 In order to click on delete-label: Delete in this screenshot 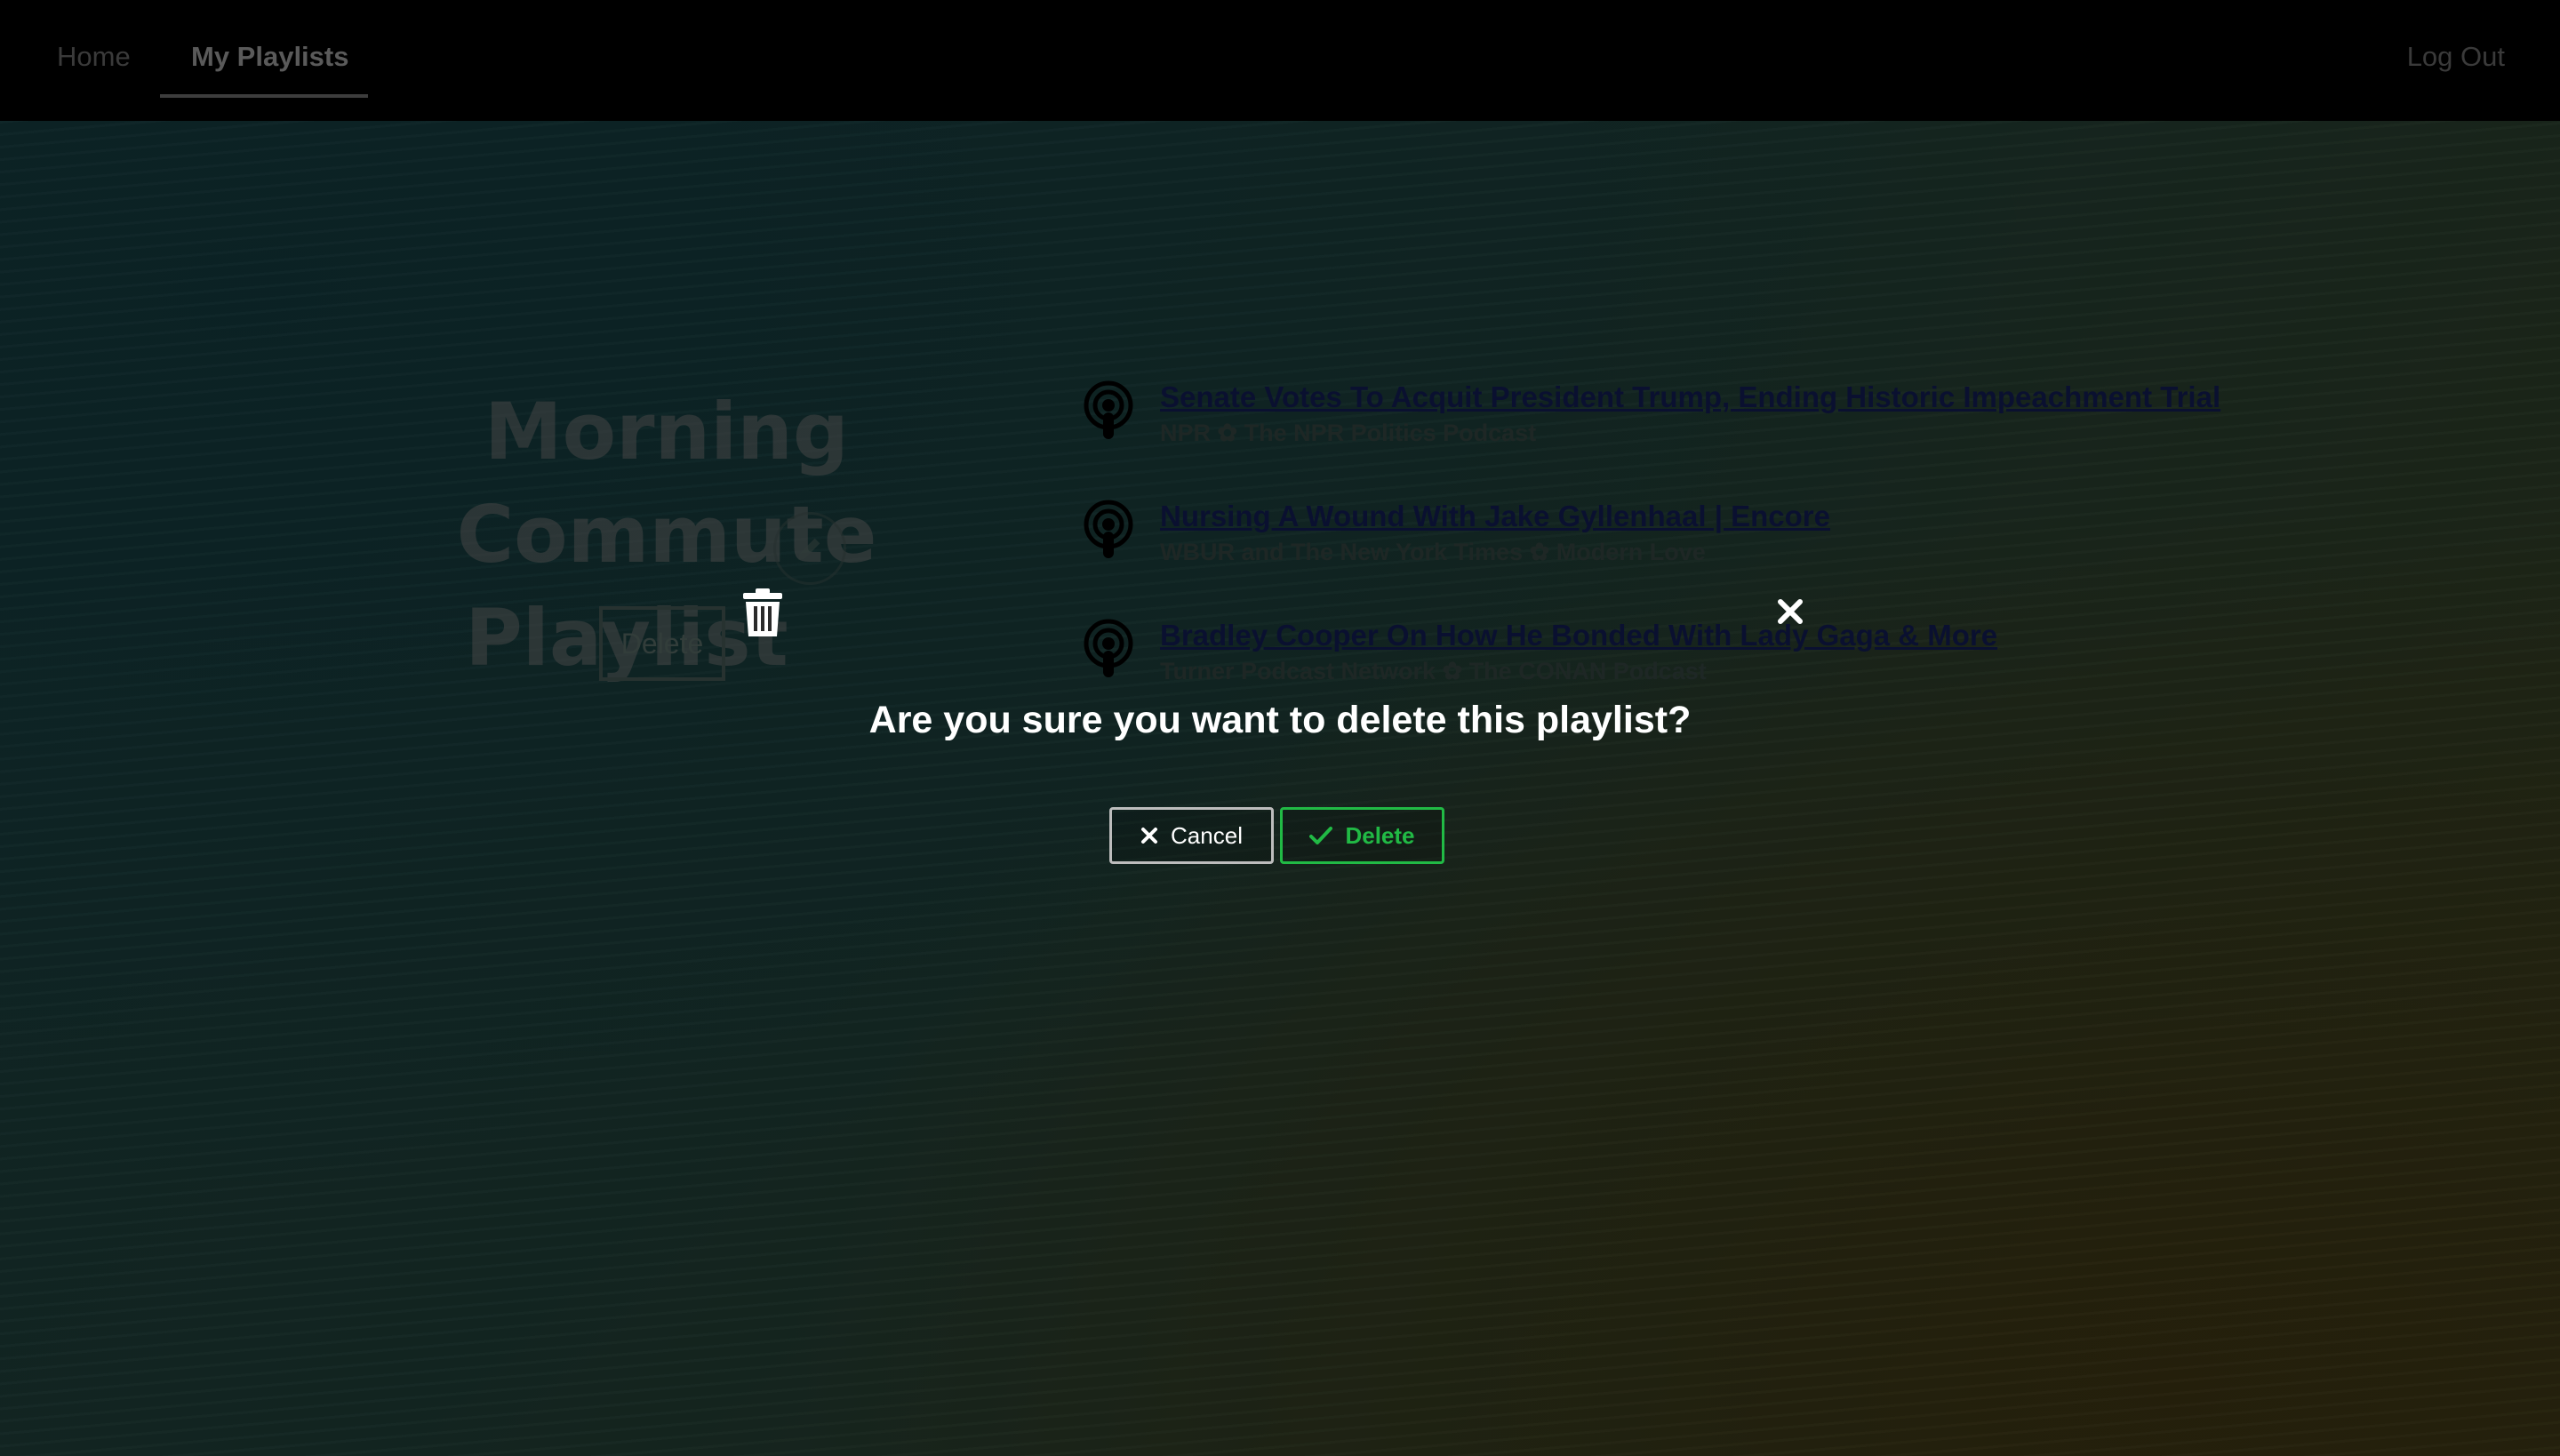, I will do `click(1380, 835)`.